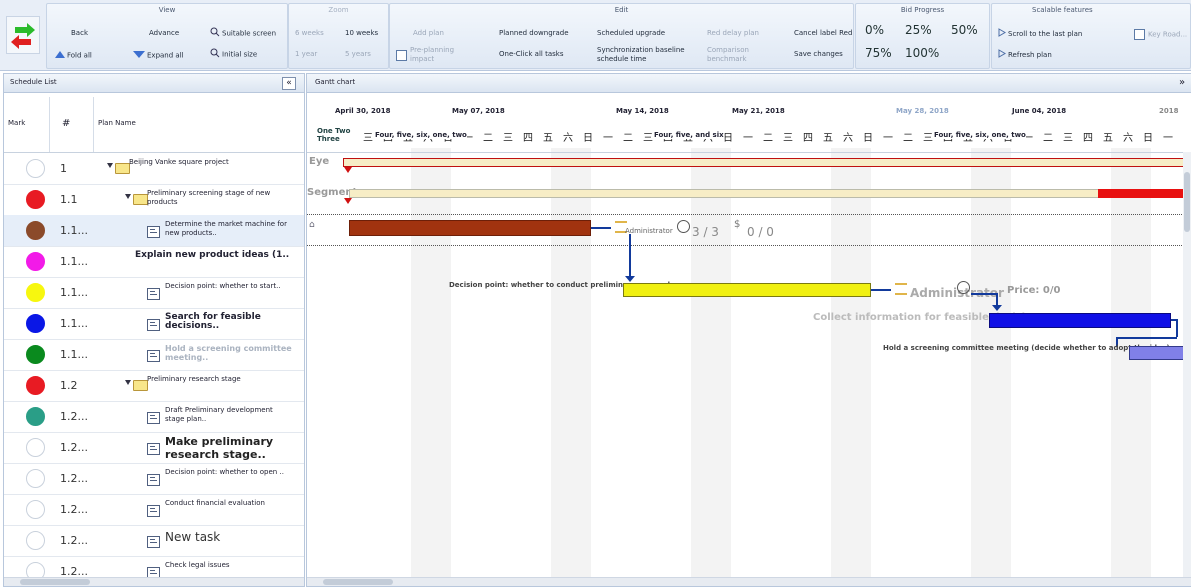 This screenshot has width=1191, height=587. I want to click on timeline-date-label: May 28, 2018, so click(922, 111).